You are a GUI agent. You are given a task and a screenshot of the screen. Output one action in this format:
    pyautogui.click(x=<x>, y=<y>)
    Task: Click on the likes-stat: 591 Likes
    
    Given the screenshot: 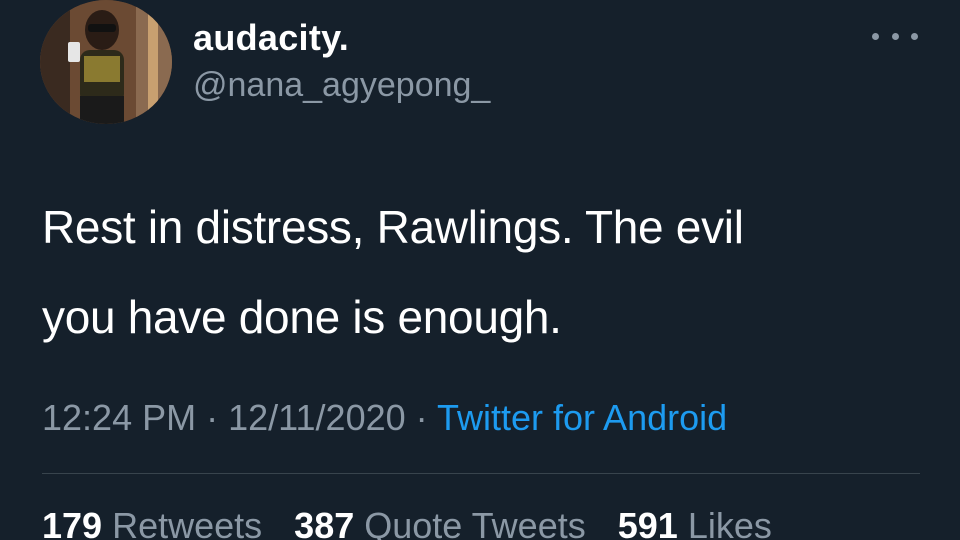 What is the action you would take?
    pyautogui.click(x=695, y=522)
    